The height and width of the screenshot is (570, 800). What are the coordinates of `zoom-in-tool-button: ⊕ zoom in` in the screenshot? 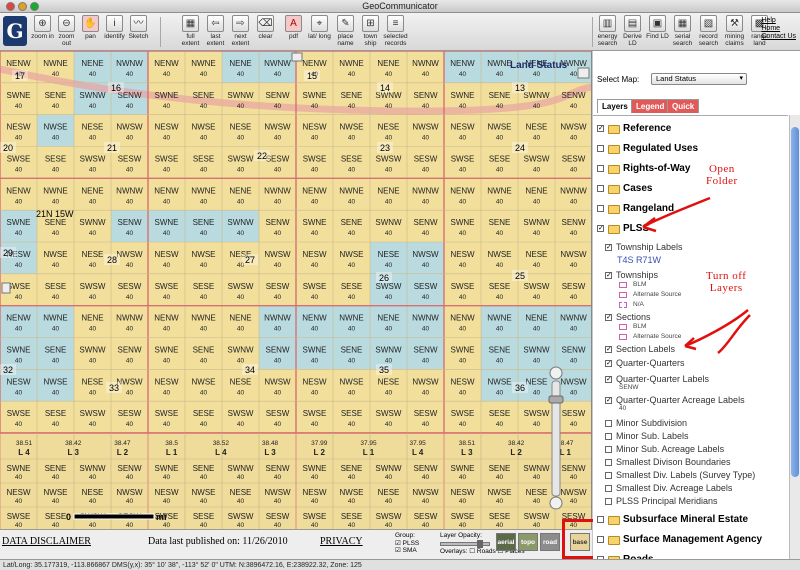 It's located at (42, 27).